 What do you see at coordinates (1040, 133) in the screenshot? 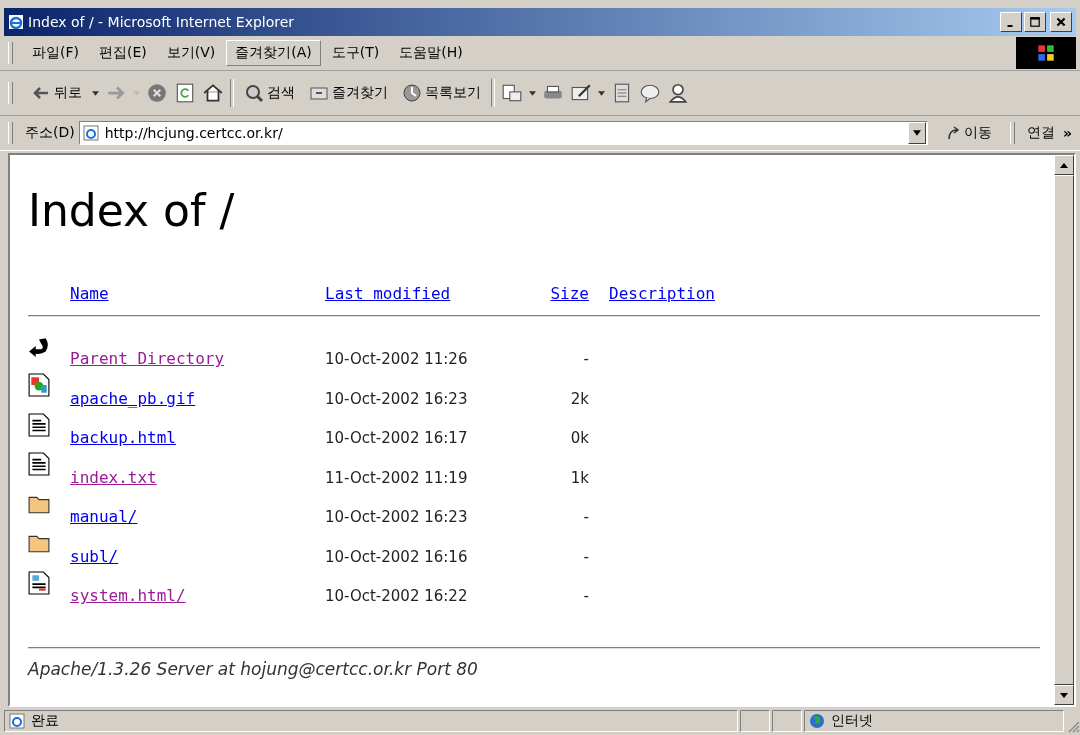
I see `links-label: 연결` at bounding box center [1040, 133].